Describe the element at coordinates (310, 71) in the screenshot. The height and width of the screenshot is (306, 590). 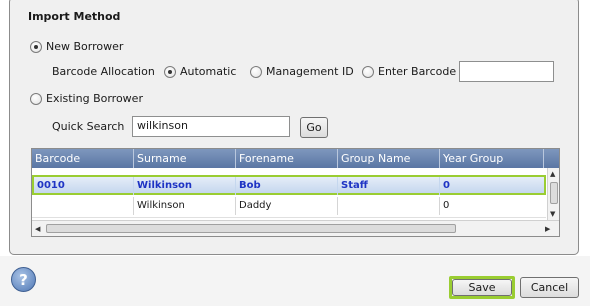
I see `management-id-label: Management ID` at that location.